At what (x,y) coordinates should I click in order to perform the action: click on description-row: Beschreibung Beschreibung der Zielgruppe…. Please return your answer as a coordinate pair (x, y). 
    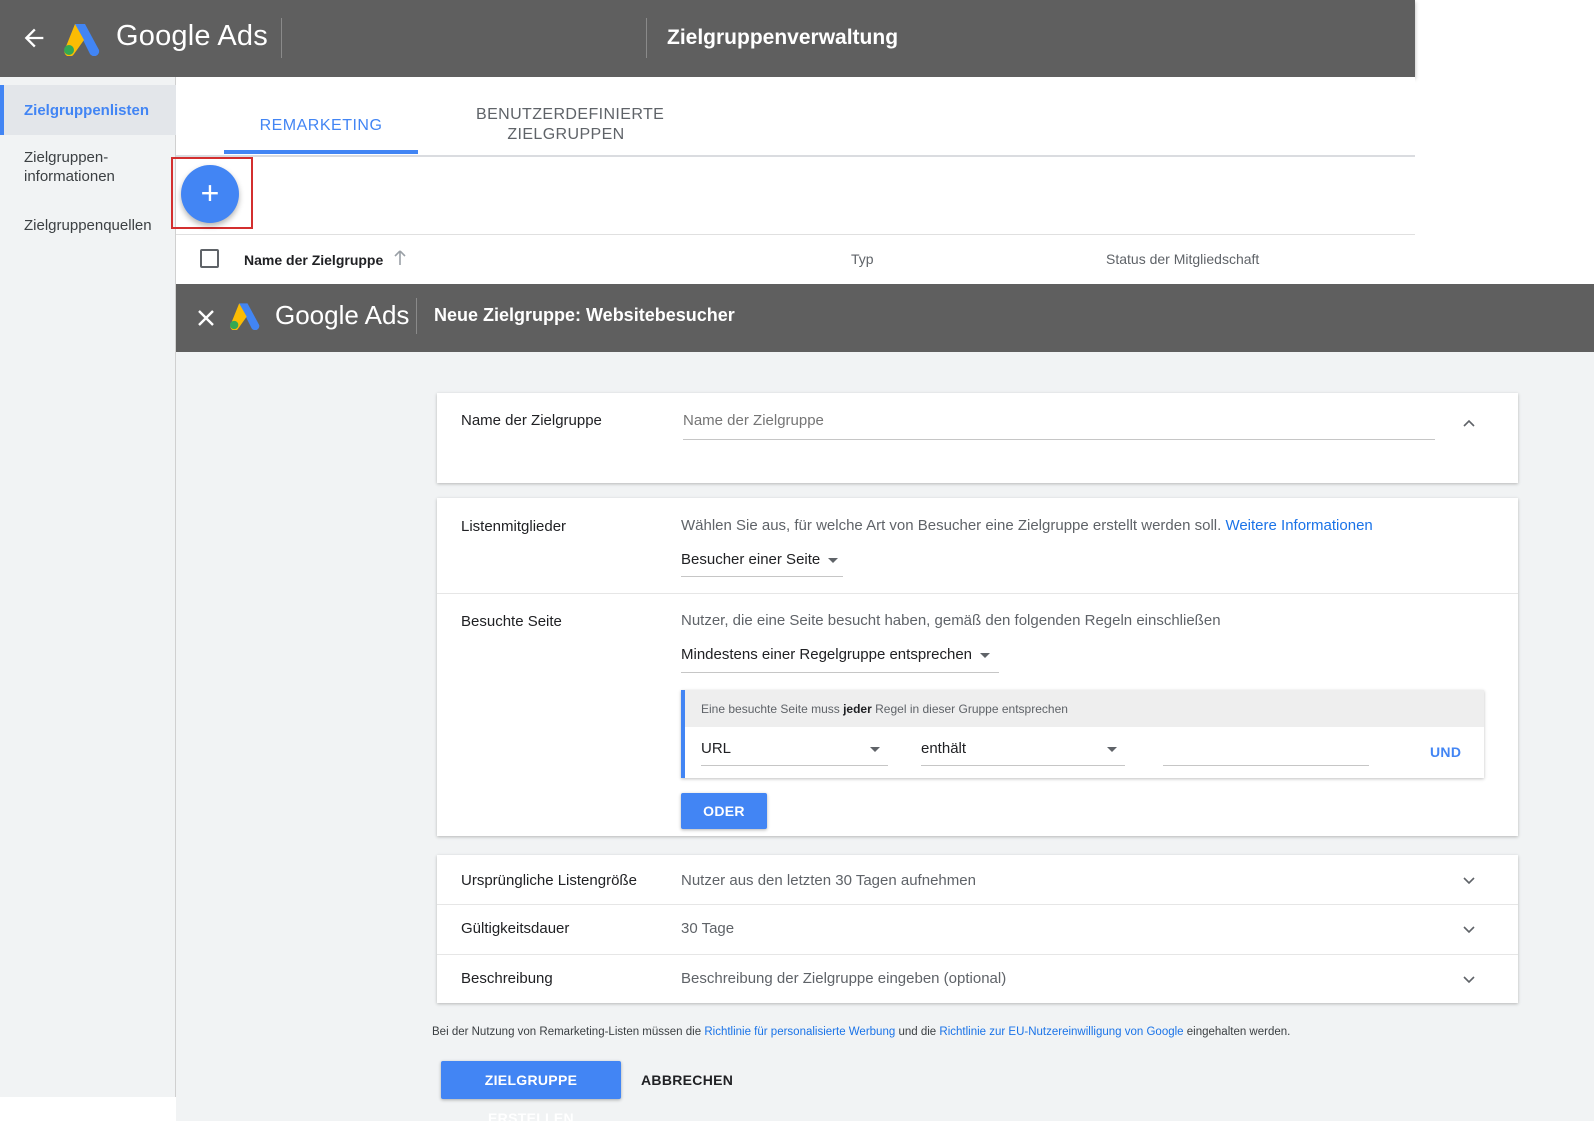
    Looking at the image, I should click on (977, 979).